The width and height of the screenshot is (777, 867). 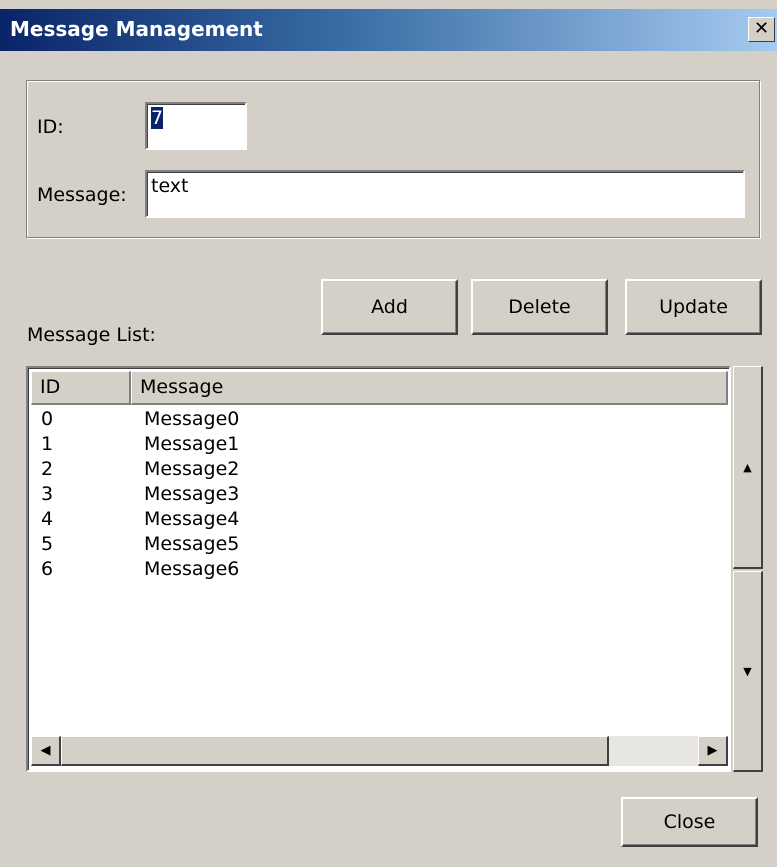 What do you see at coordinates (388, 30) in the screenshot?
I see `title-bar: Message Management ✕` at bounding box center [388, 30].